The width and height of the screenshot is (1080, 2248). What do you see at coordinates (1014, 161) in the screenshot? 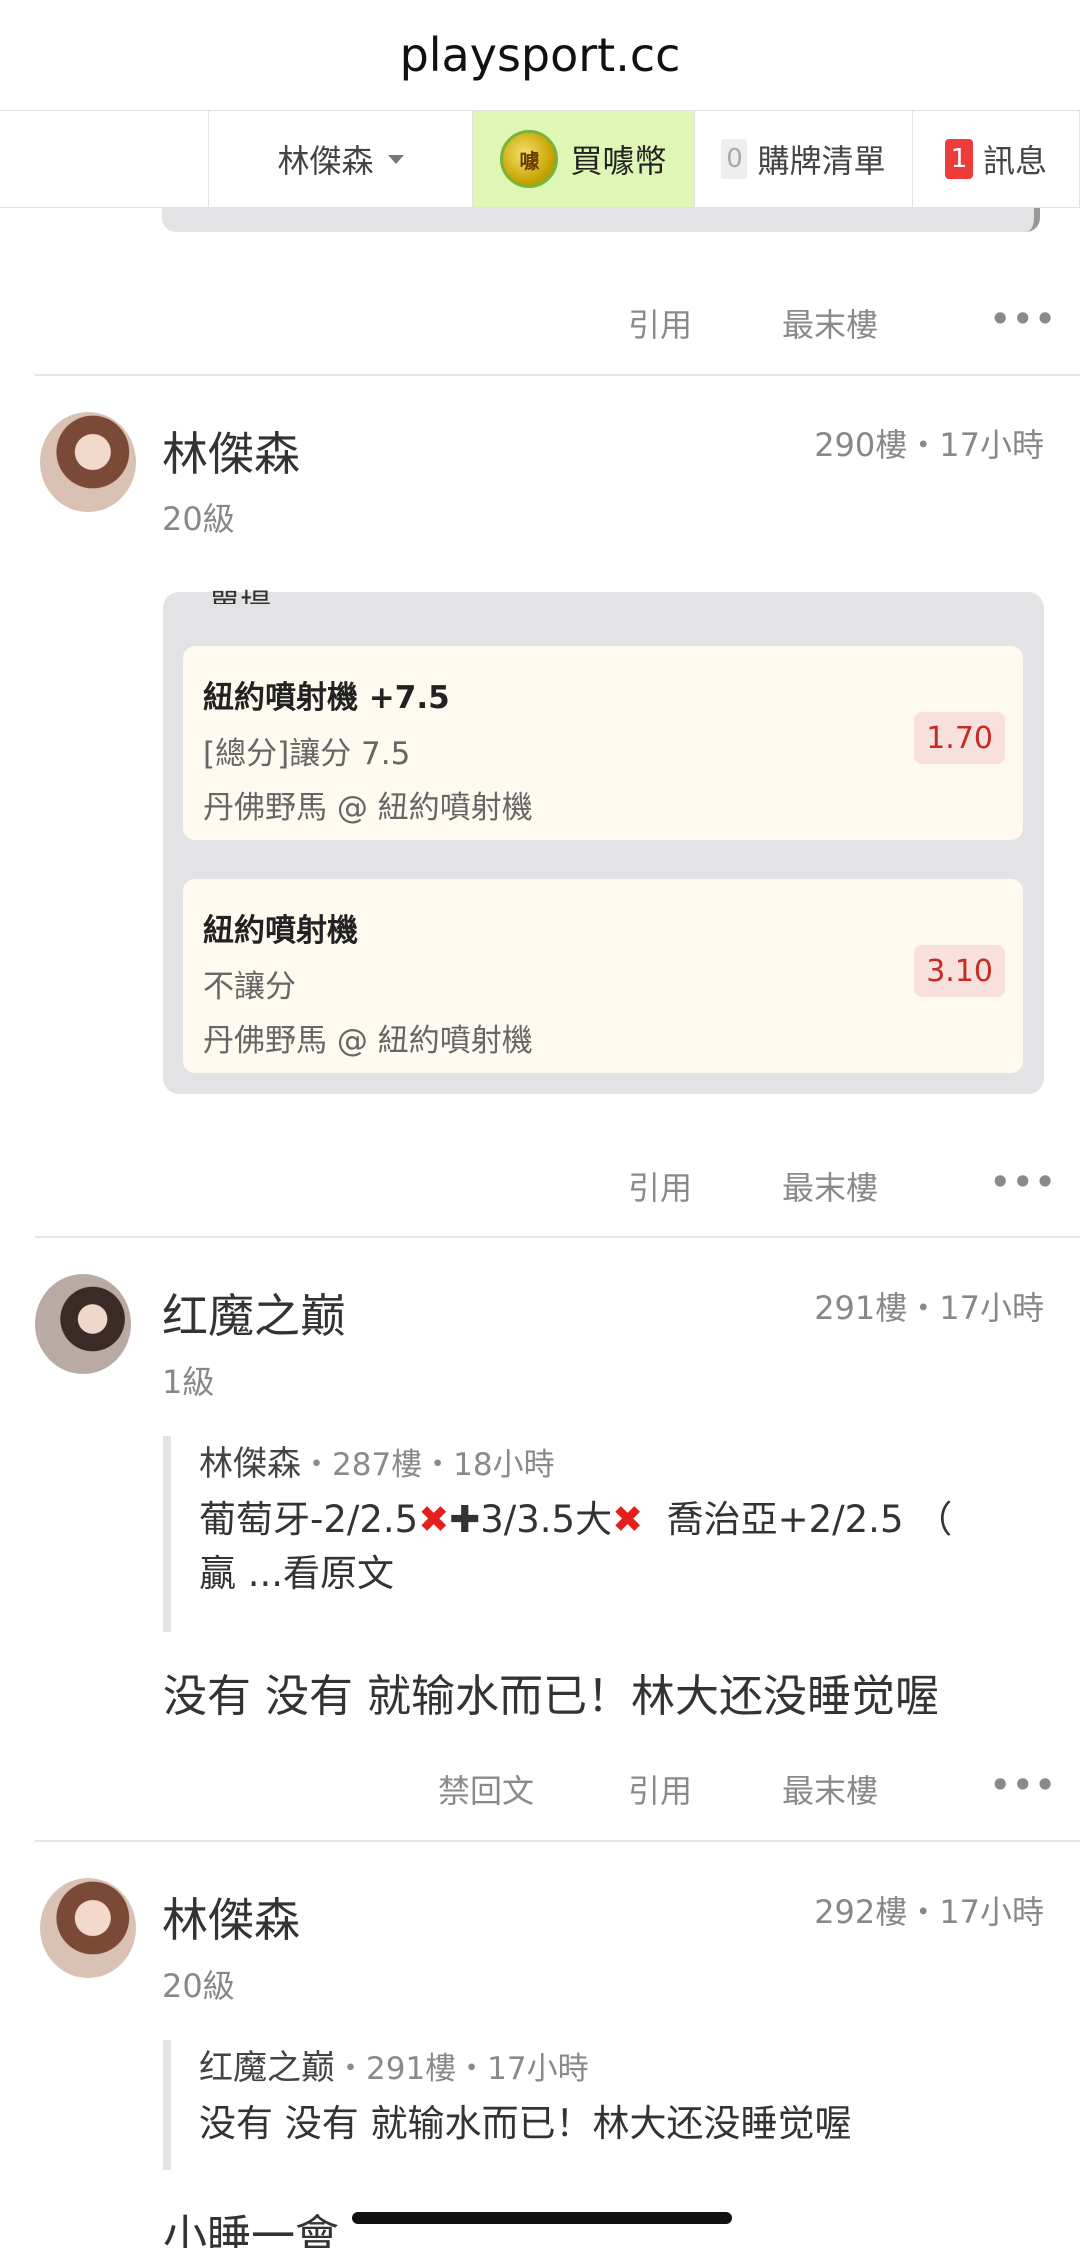
I see `messages-label: 訊息` at bounding box center [1014, 161].